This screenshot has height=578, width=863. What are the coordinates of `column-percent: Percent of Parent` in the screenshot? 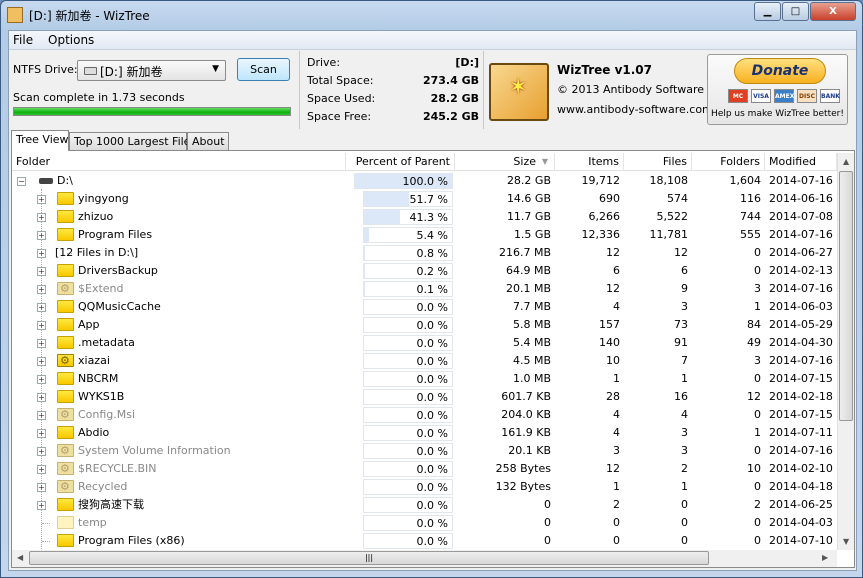 It's located at (400, 162).